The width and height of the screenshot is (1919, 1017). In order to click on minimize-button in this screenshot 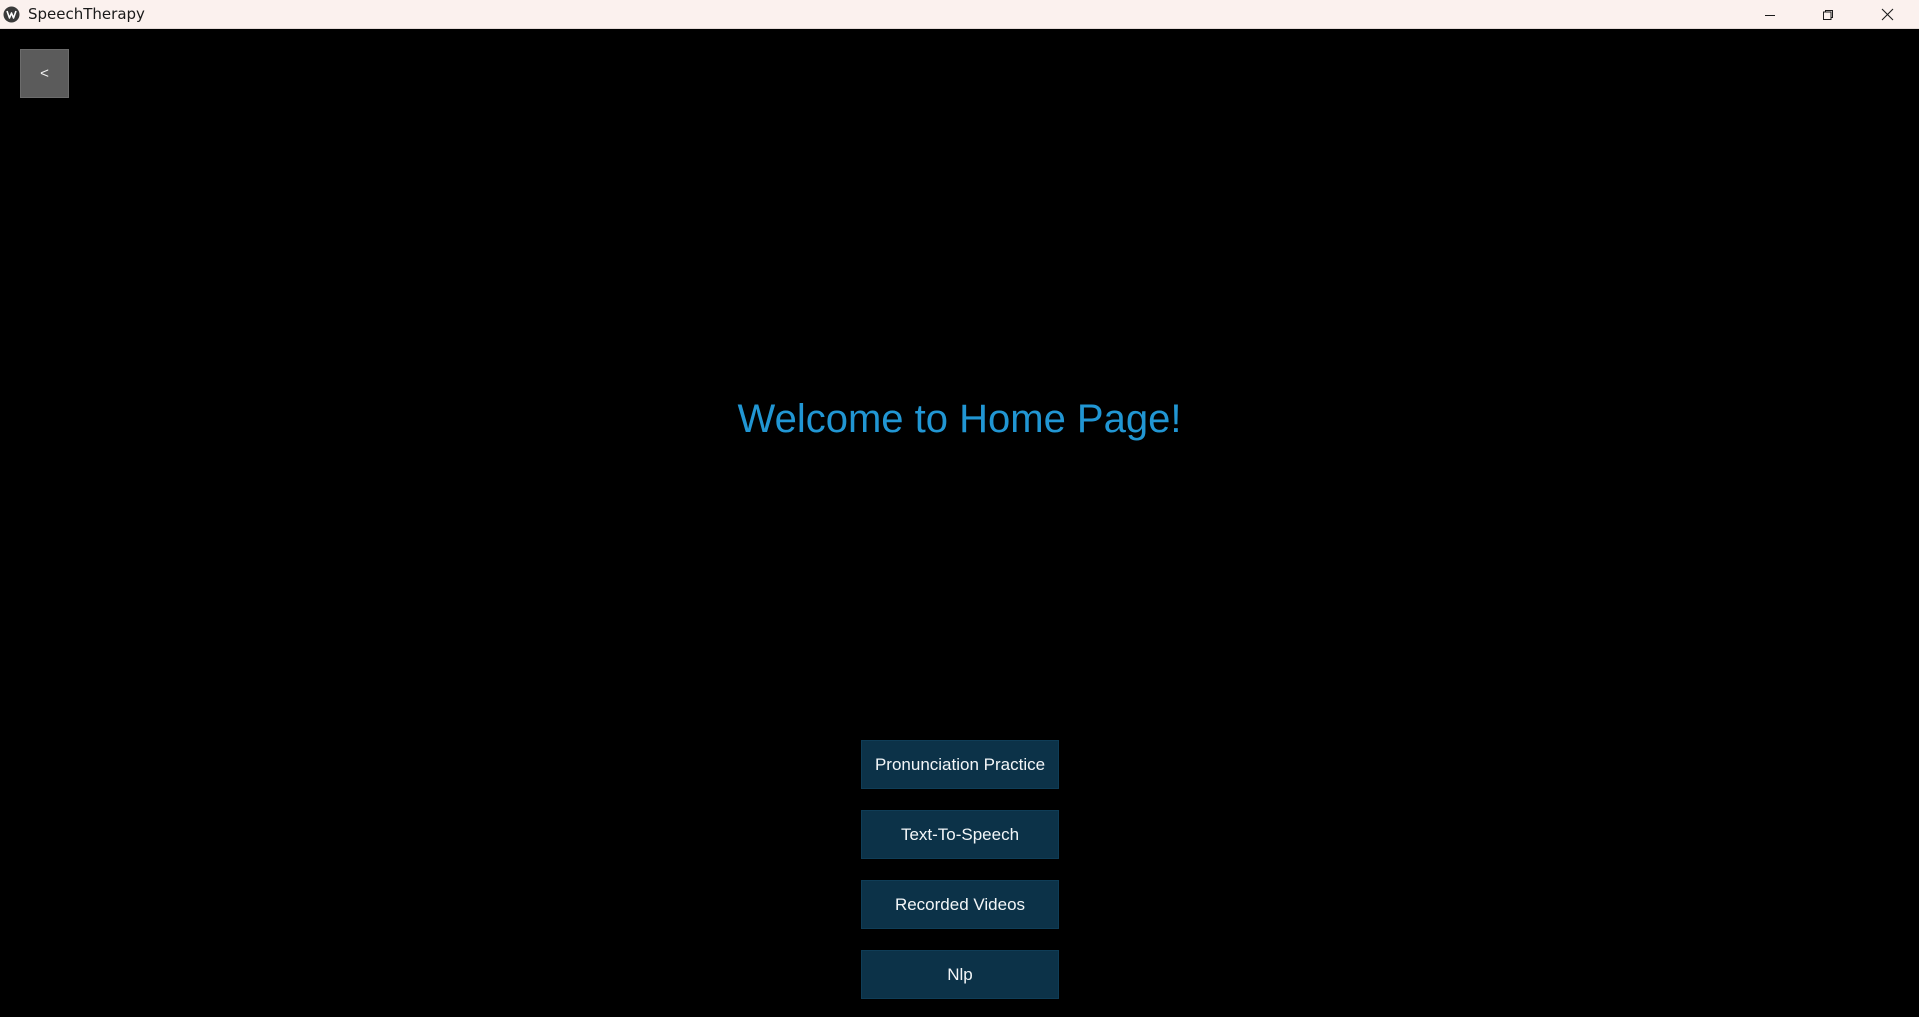, I will do `click(1770, 14)`.